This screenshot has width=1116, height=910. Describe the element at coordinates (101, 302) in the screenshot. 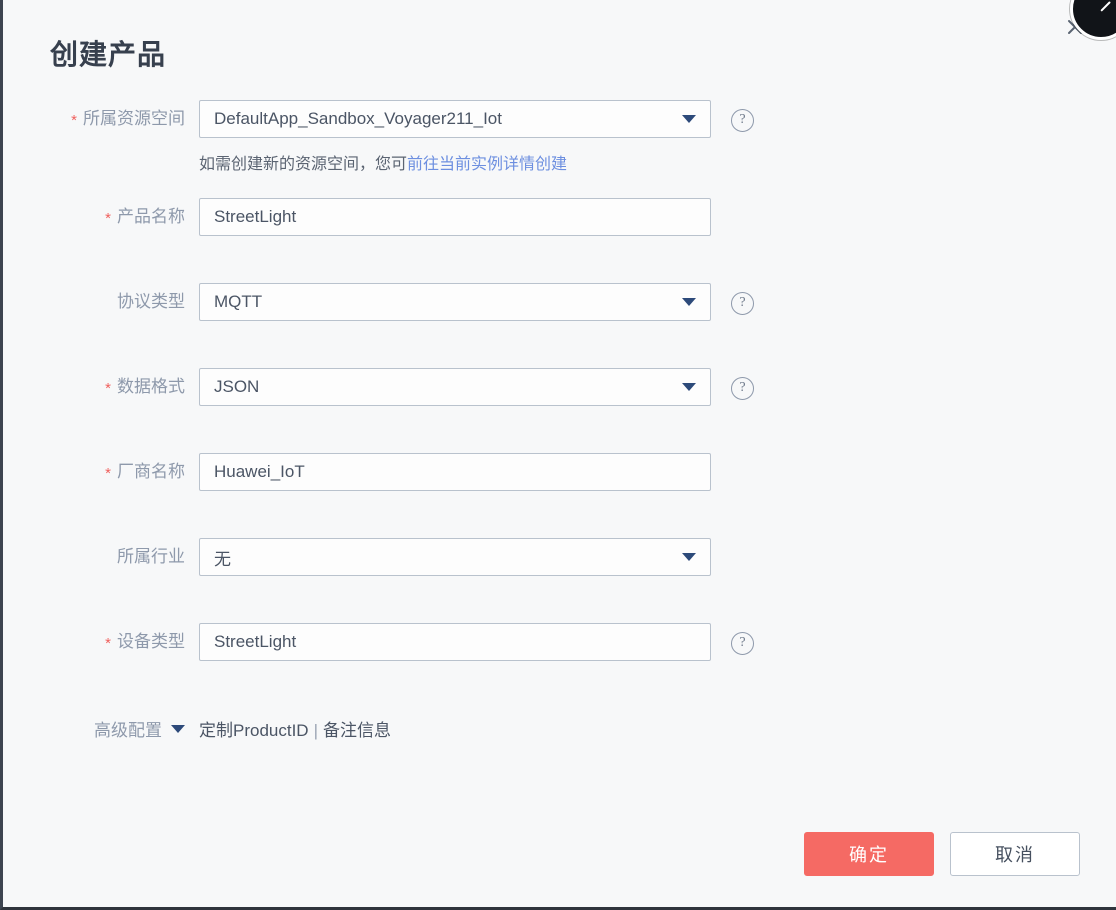

I see `label-protocol-type: 协议类型` at that location.